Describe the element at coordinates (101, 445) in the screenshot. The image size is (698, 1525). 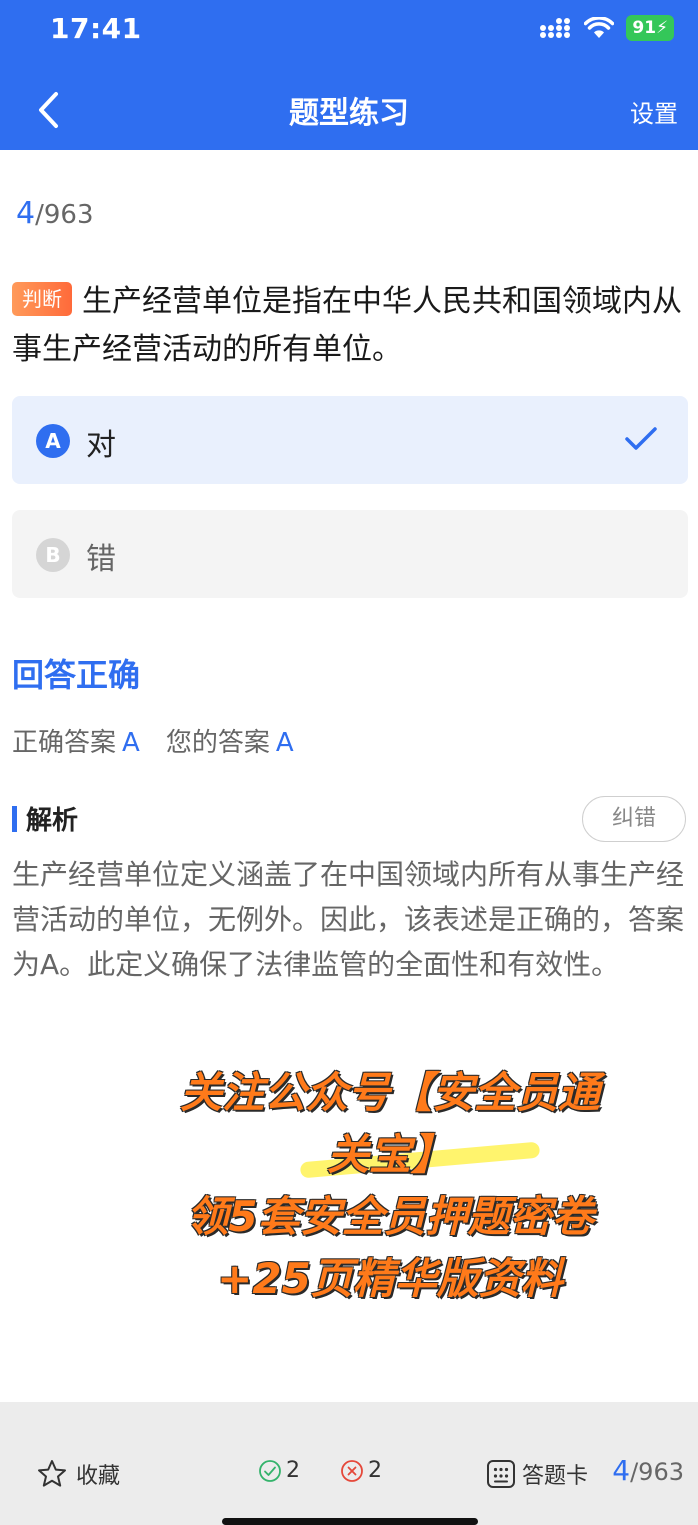
I see `option-a-text: 对` at that location.